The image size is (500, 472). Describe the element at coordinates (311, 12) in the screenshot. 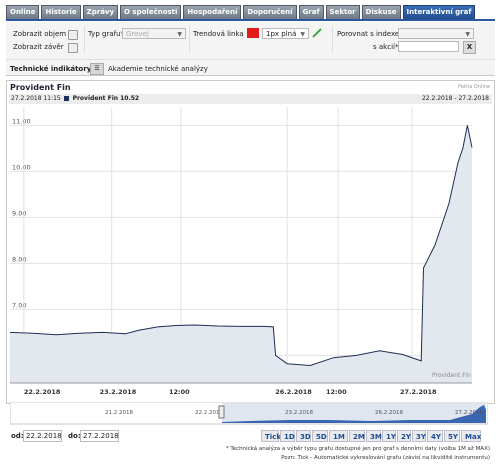

I see `tab-6: Graf` at that location.